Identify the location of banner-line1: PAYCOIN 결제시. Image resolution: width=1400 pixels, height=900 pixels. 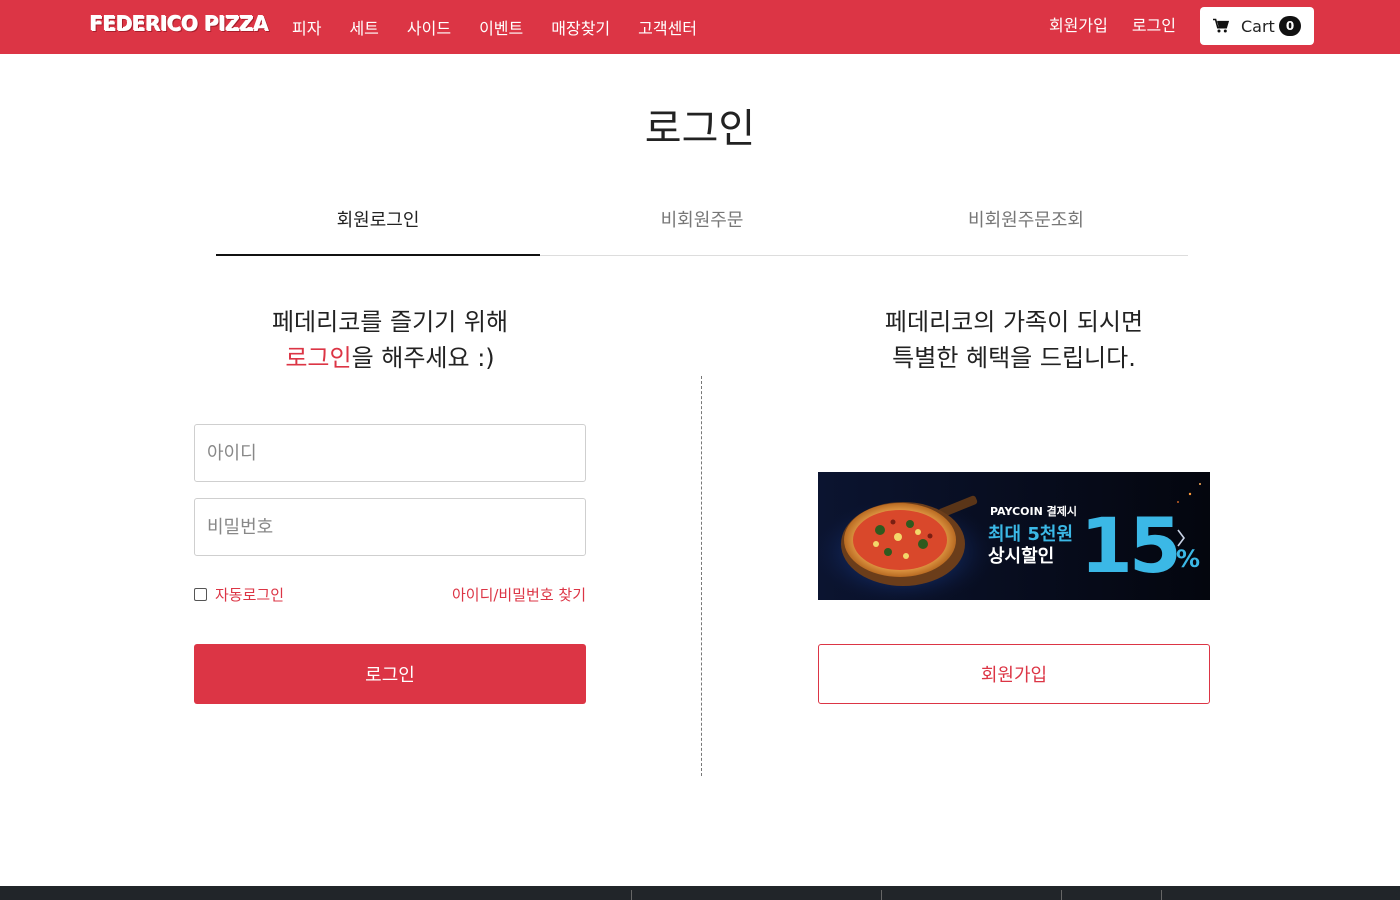
(1033, 511).